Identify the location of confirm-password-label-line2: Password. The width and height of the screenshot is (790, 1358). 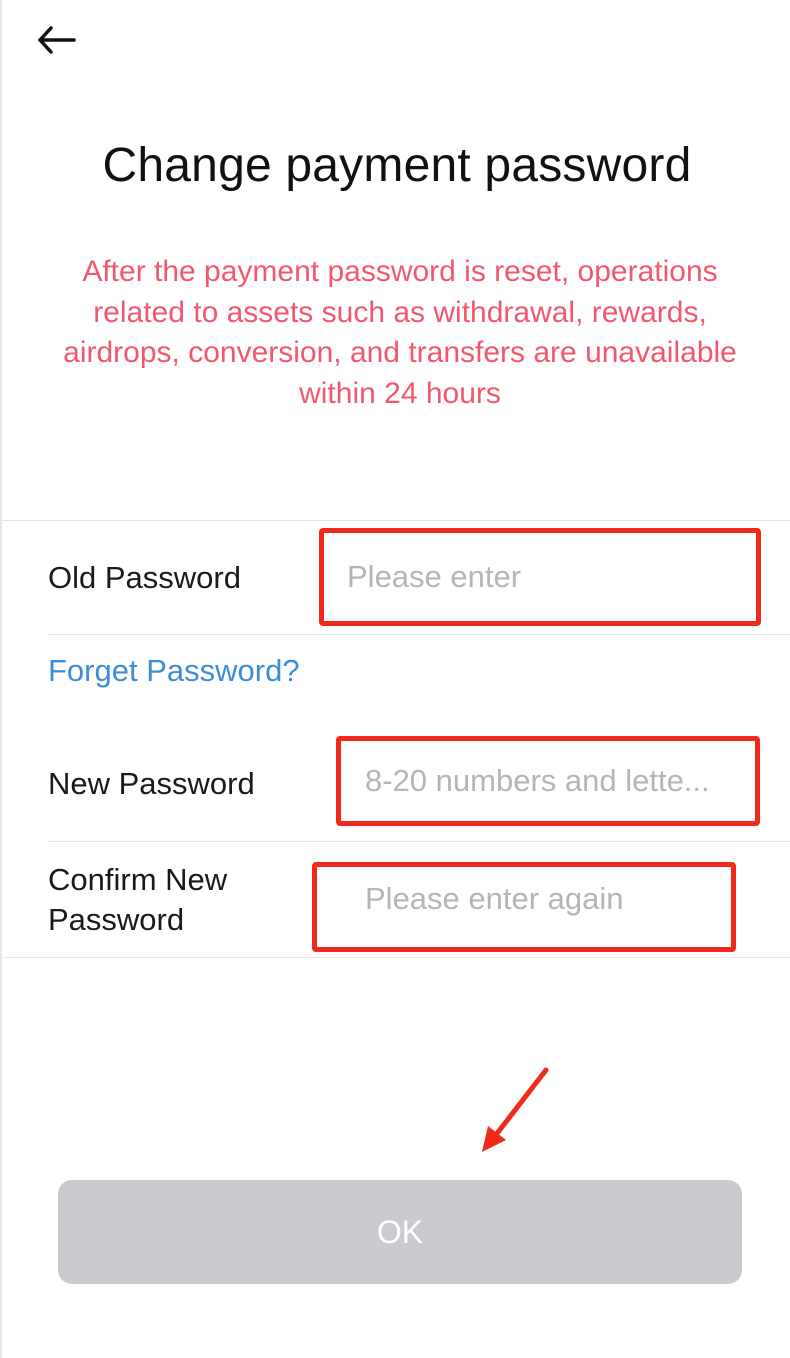
(116, 919).